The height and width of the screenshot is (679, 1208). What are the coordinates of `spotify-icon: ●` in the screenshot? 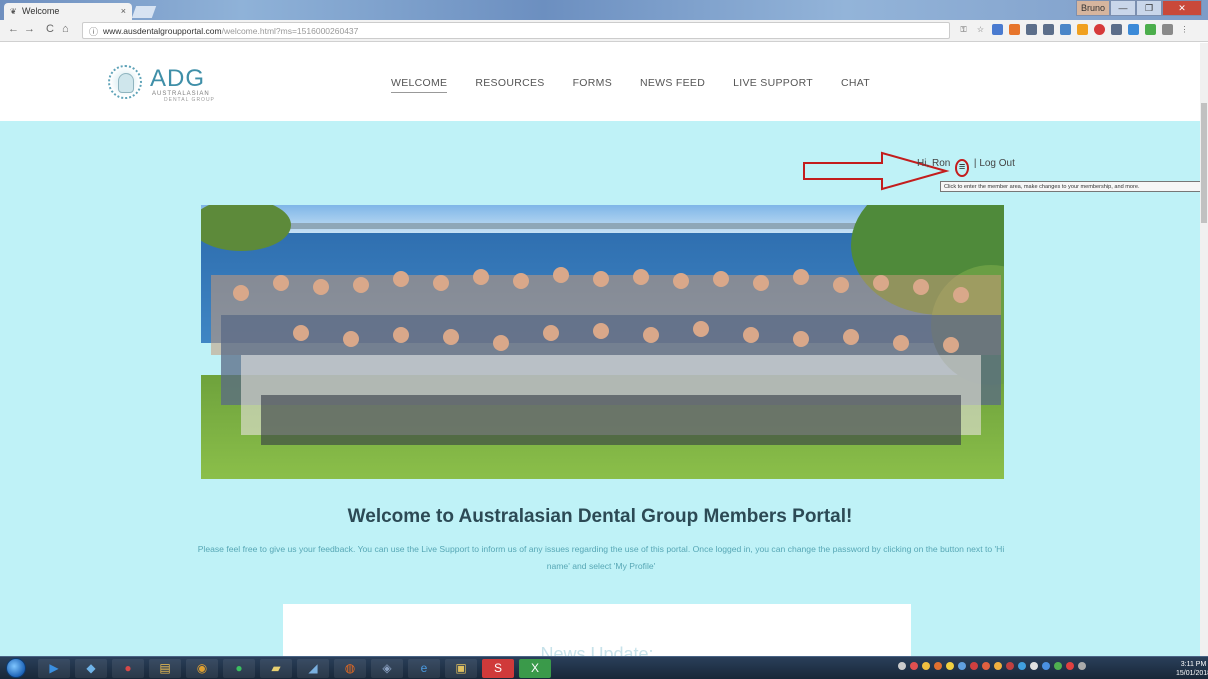 It's located at (239, 668).